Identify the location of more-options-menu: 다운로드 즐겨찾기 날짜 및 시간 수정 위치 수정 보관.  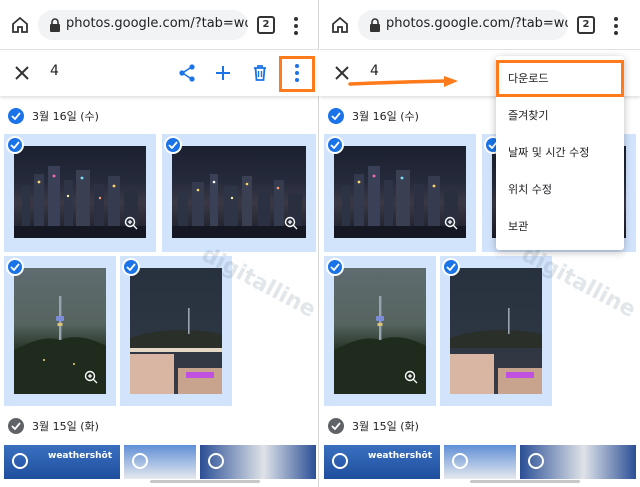
(560, 153).